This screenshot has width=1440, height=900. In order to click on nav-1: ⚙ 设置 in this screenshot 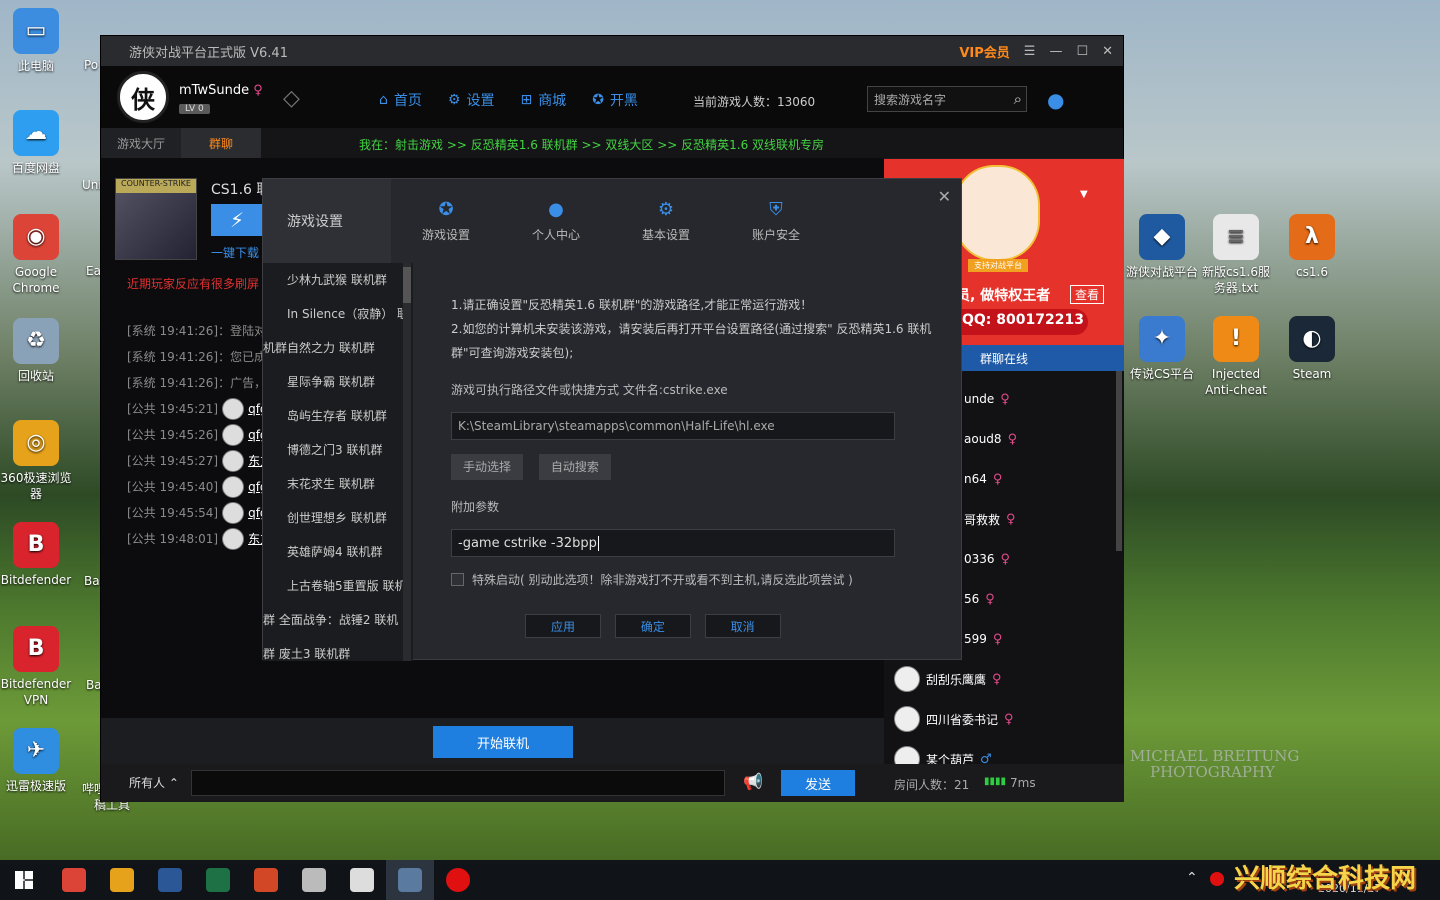, I will do `click(471, 100)`.